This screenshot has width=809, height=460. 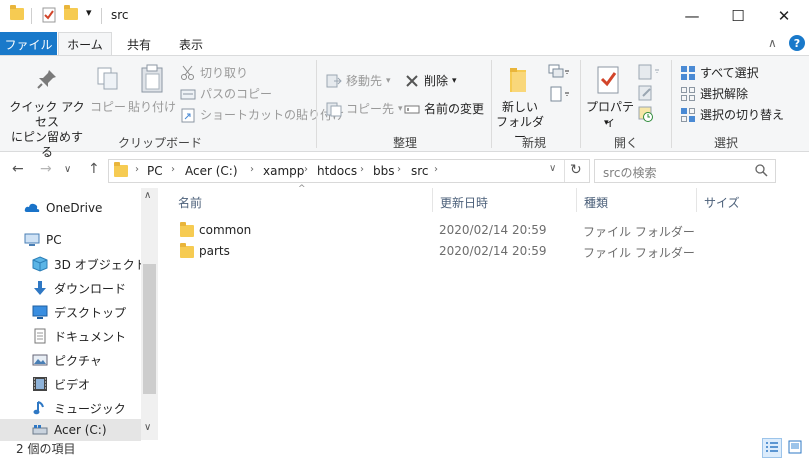 I want to click on breadcrumb-drive: Acer (C:), so click(x=211, y=171).